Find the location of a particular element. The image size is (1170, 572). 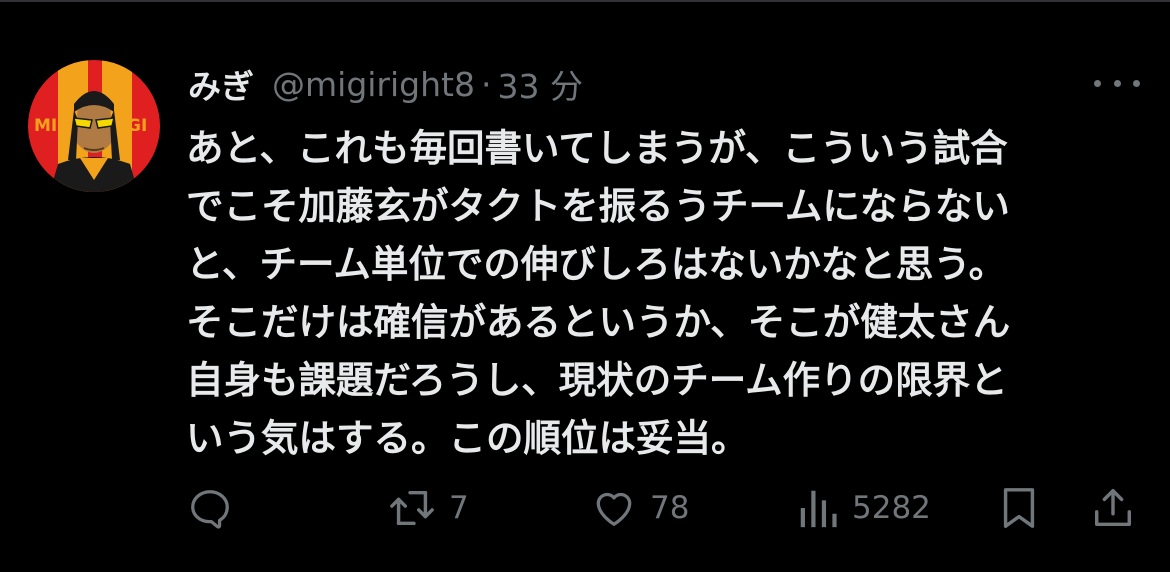

display-name: みぎ is located at coordinates (221, 84).